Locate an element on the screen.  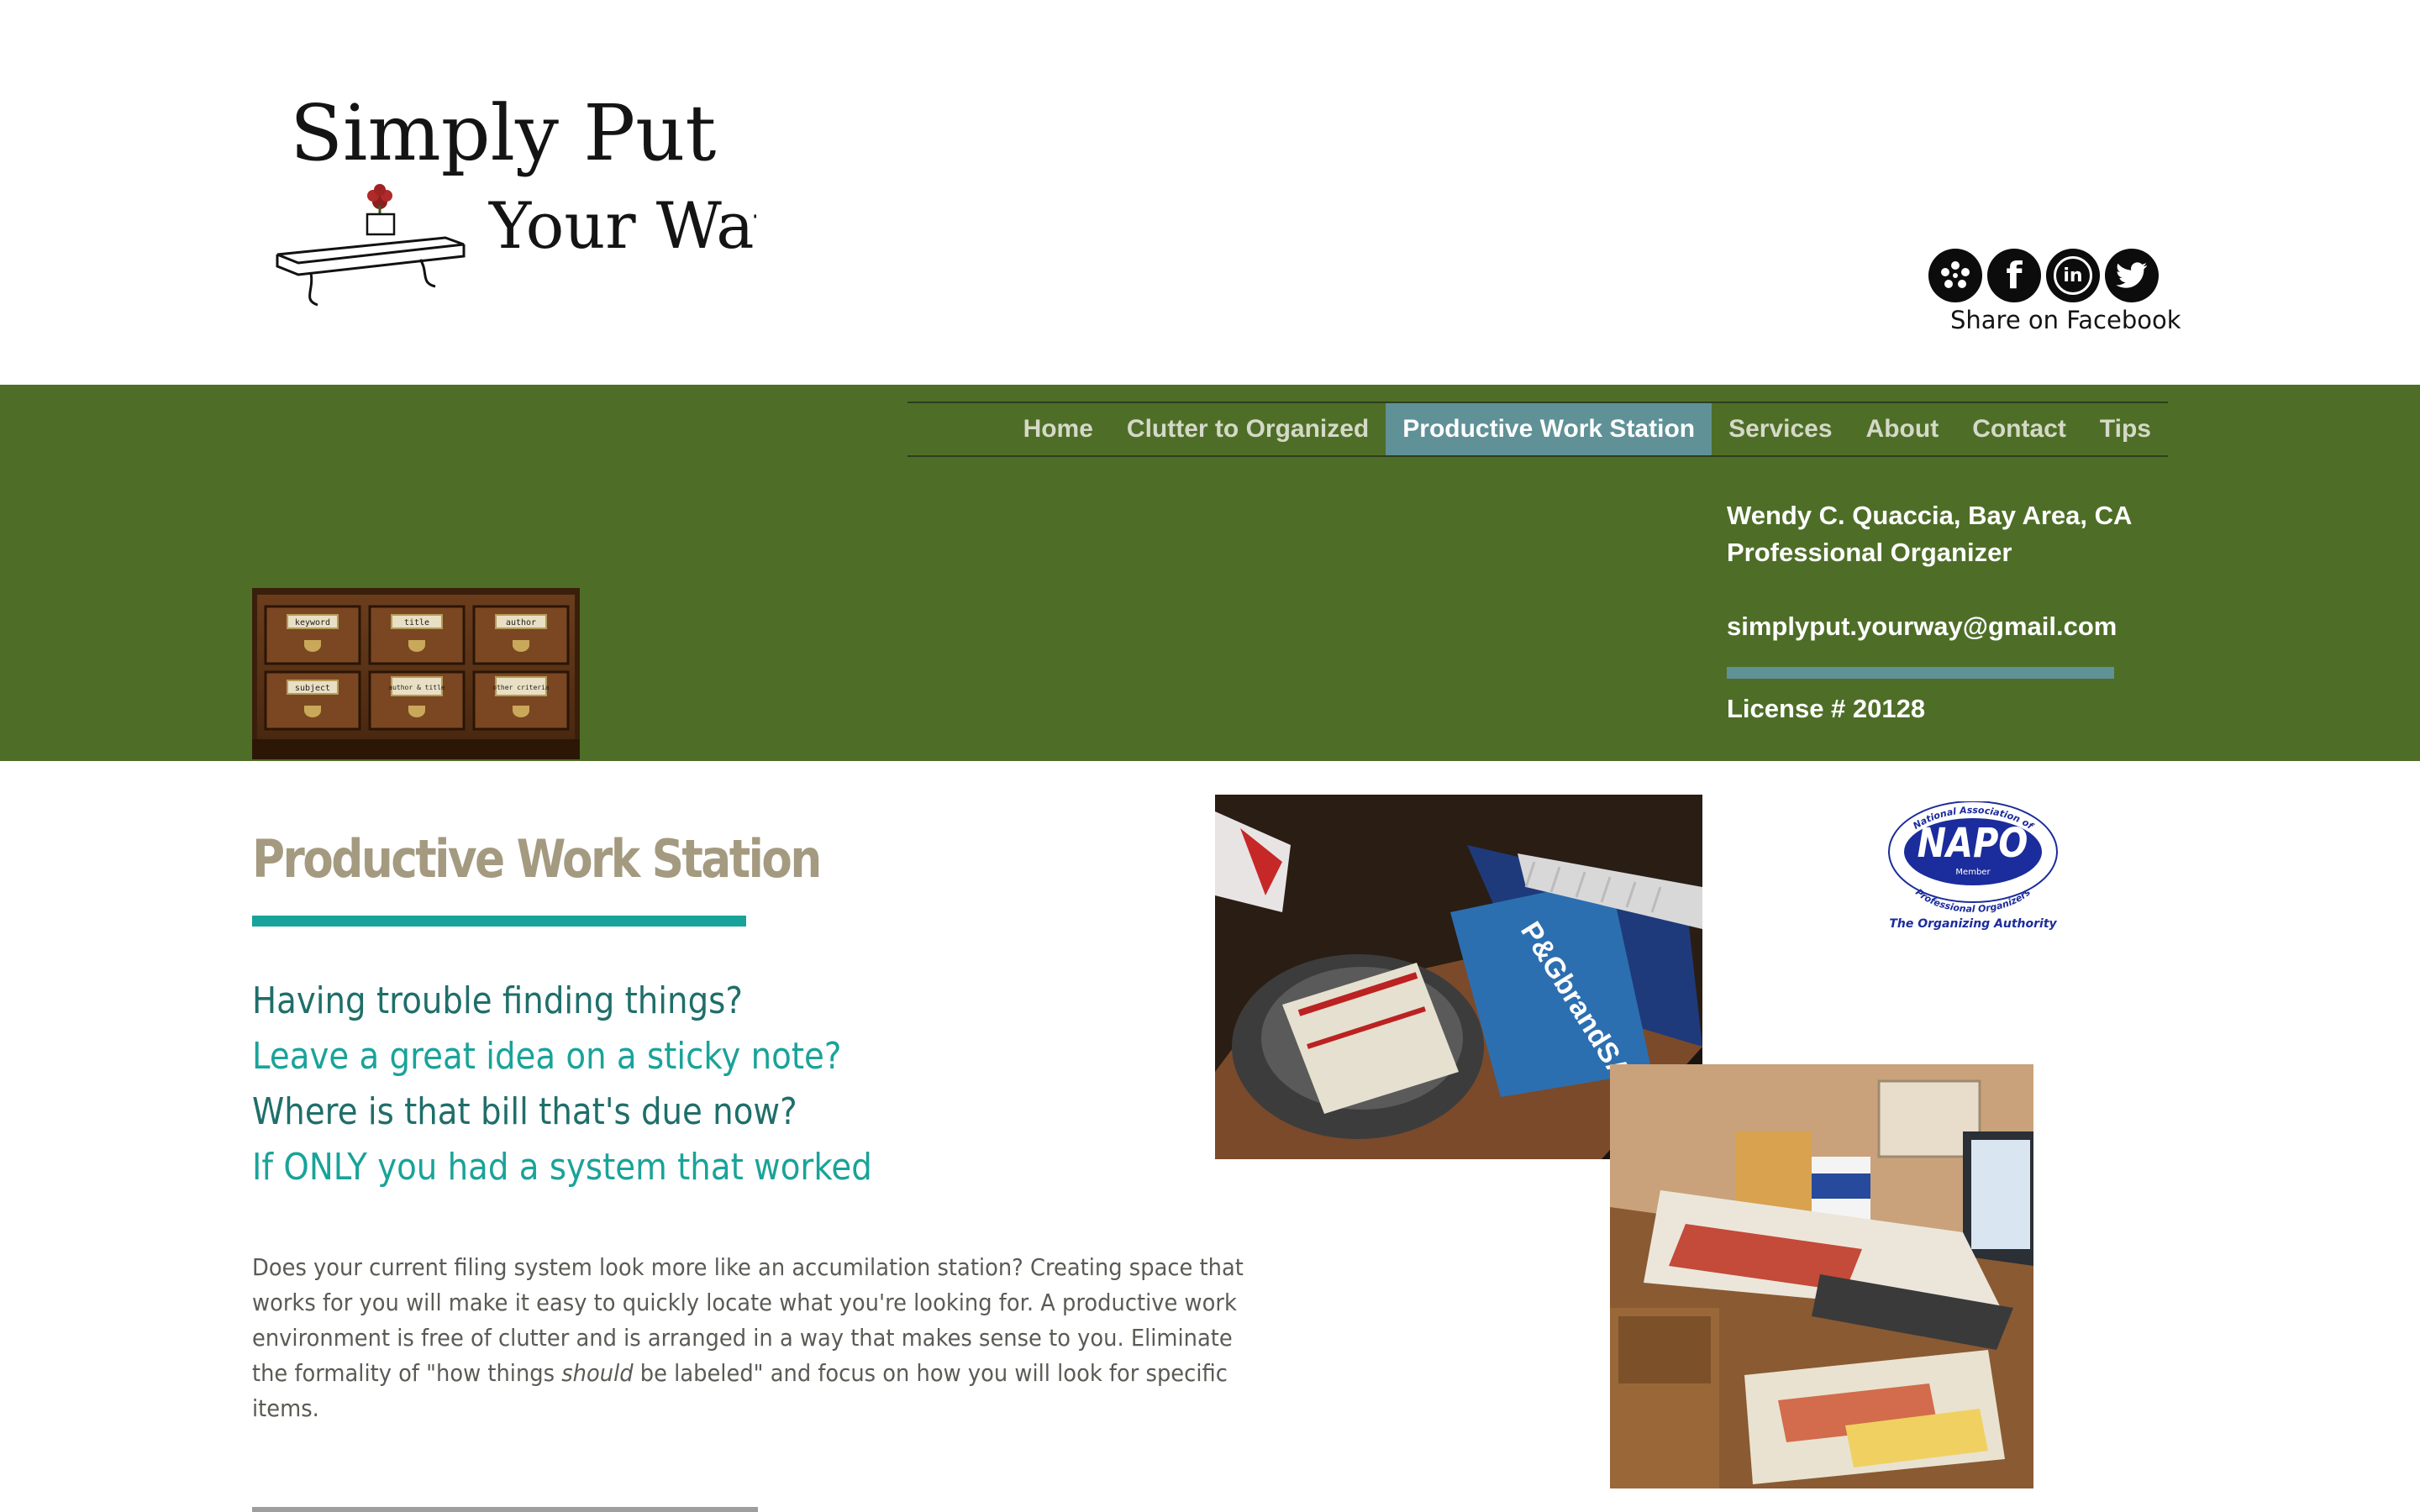
nav-contact: Contact is located at coordinates (2019, 429).